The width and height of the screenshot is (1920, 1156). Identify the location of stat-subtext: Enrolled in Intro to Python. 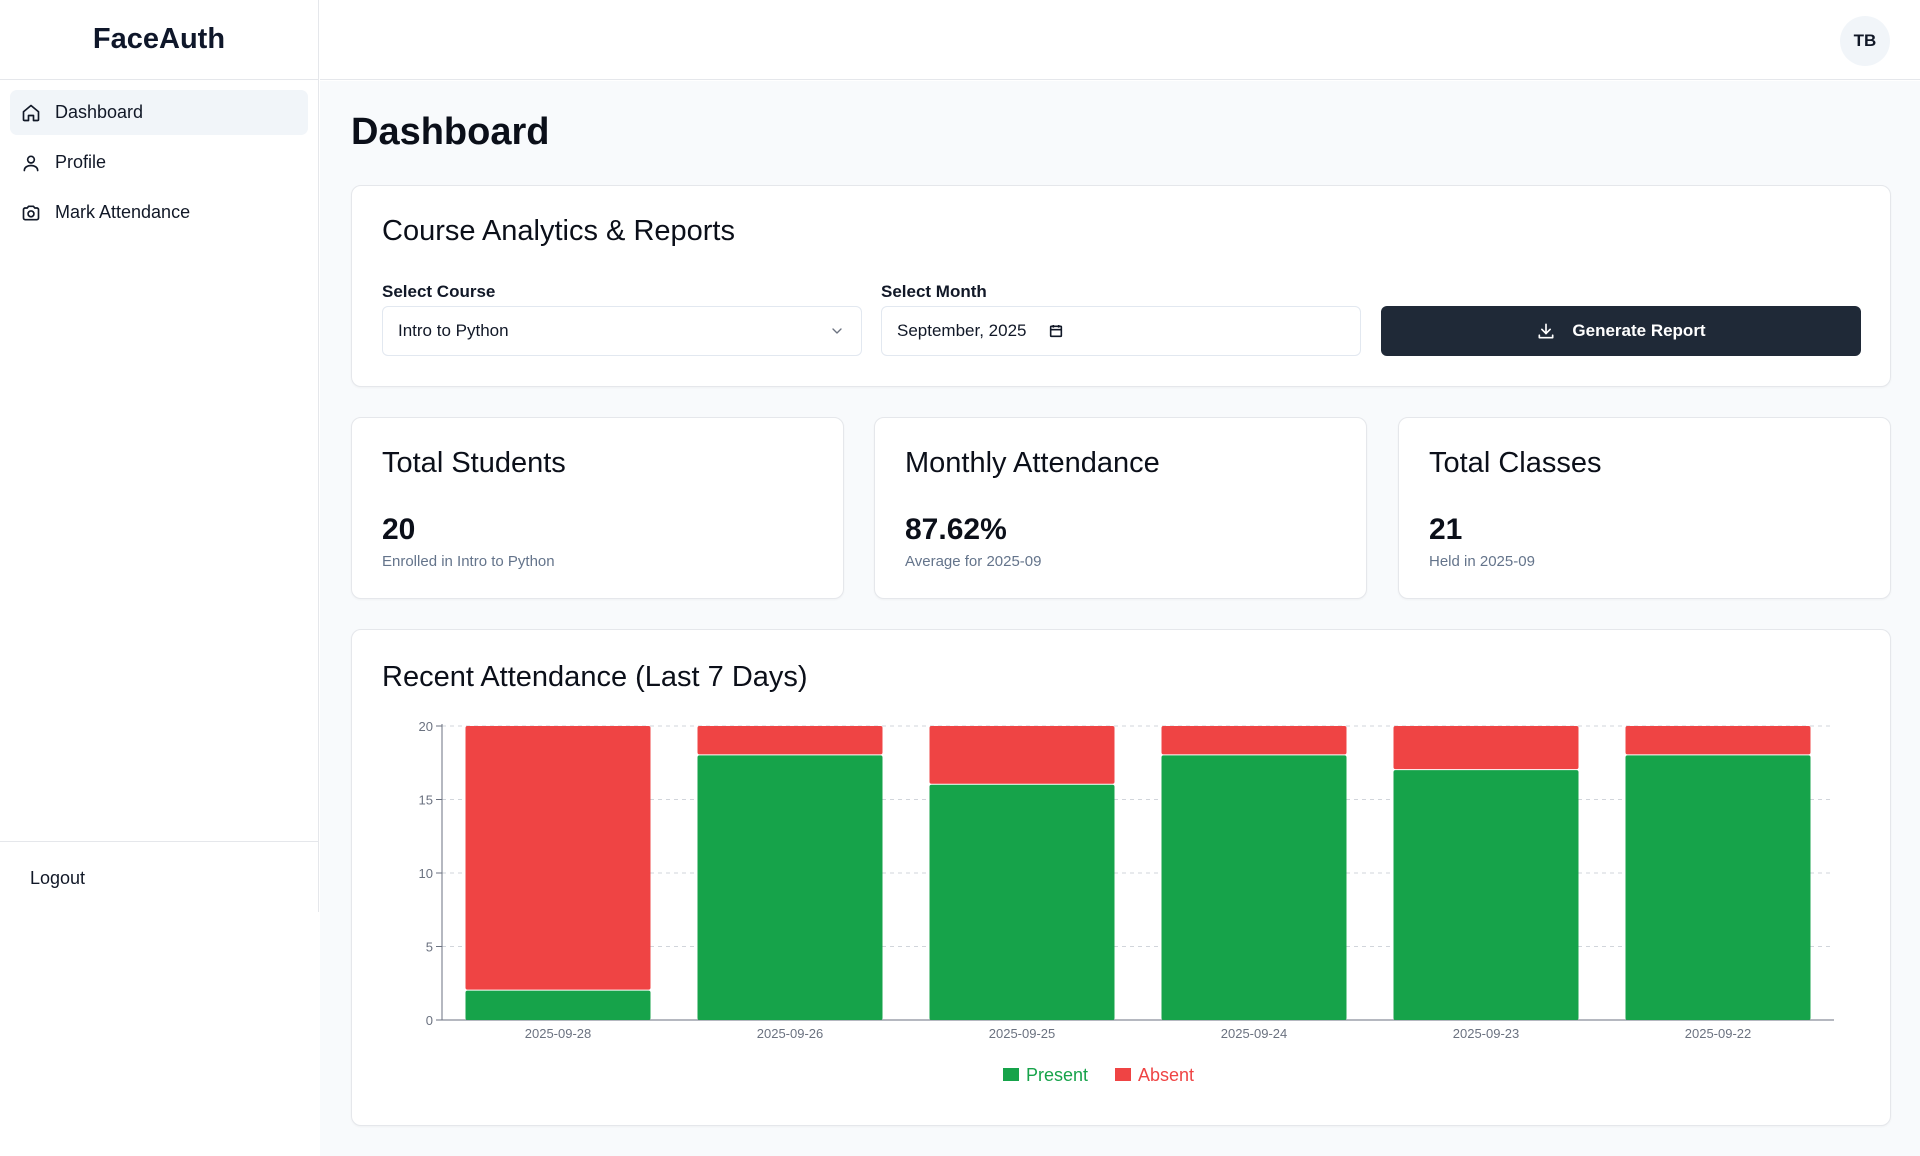
(468, 561).